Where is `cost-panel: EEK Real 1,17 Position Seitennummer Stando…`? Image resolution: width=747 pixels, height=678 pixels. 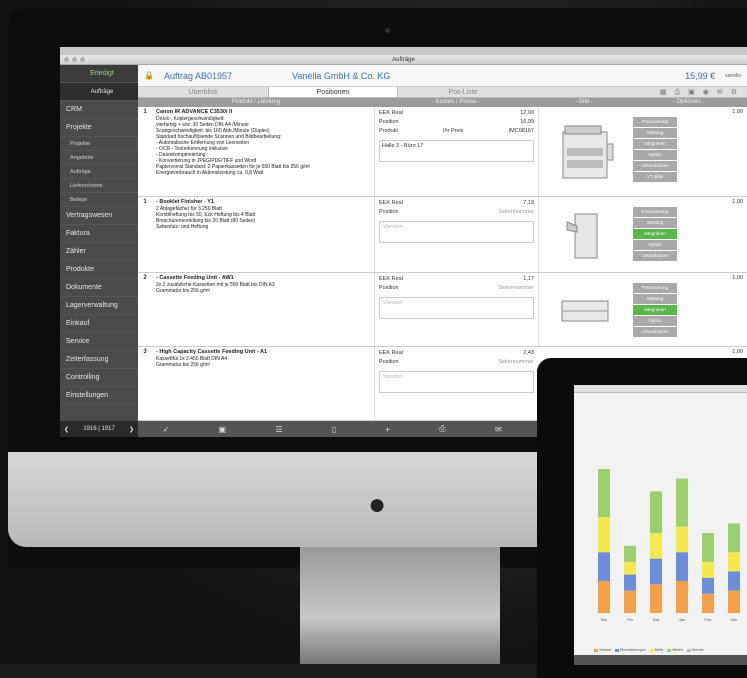 cost-panel: EEK Real 1,17 Position Seitennummer Stando… is located at coordinates (456, 309).